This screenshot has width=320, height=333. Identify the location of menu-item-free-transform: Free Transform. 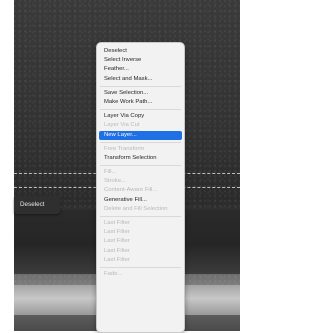
(124, 148).